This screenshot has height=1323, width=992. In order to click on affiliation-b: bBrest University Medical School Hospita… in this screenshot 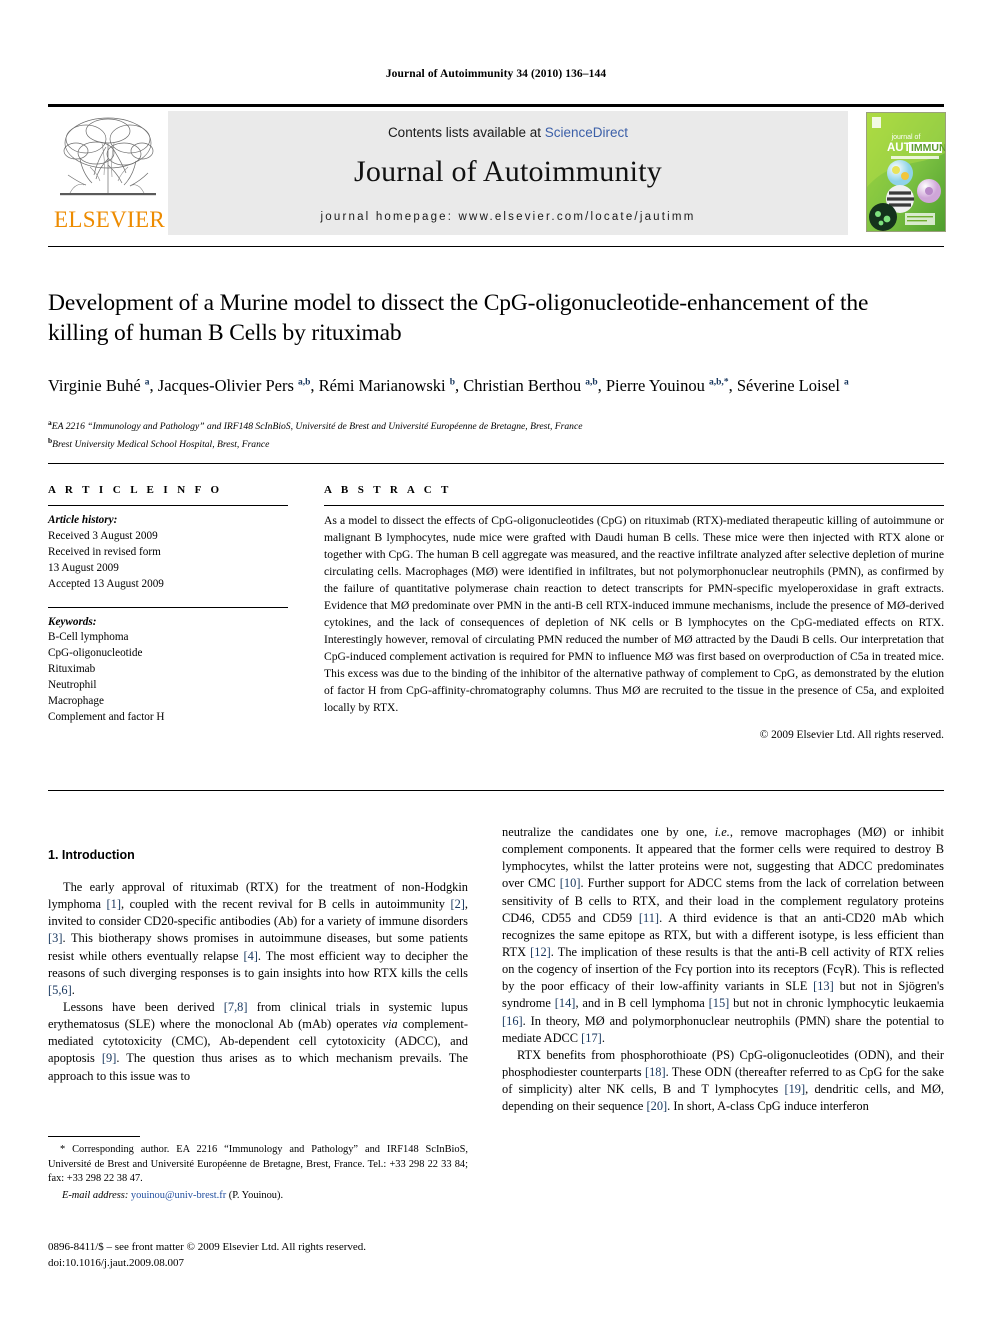, I will do `click(159, 442)`.